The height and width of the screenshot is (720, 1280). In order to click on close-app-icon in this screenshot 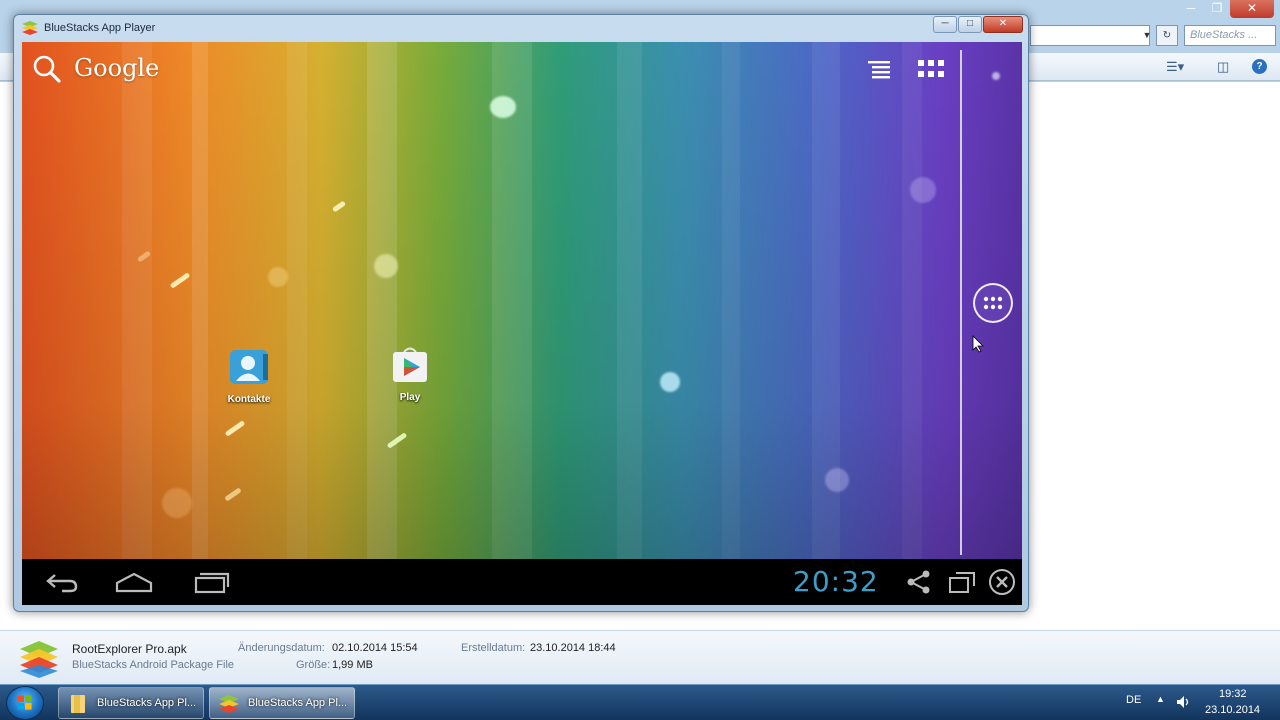, I will do `click(1002, 582)`.